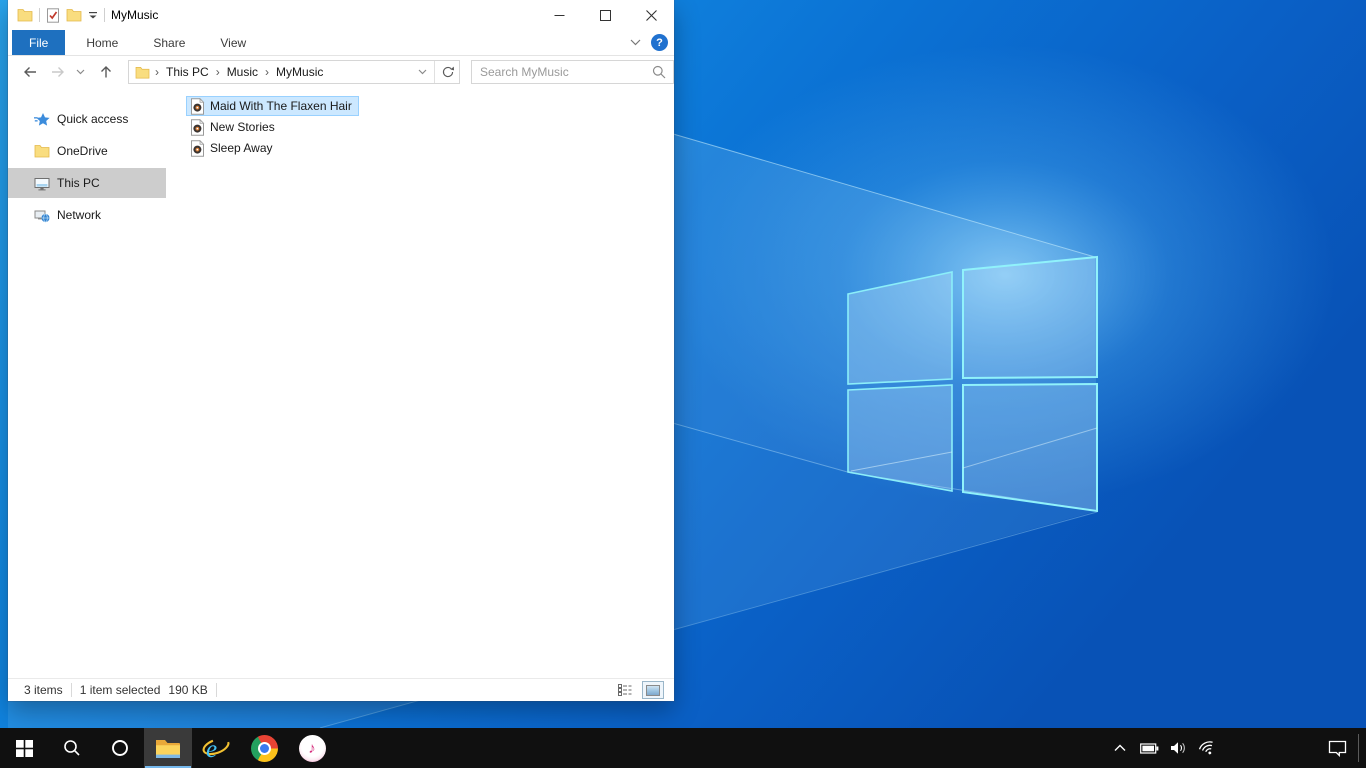  What do you see at coordinates (187, 72) in the screenshot?
I see `breadcrumb-this-pc: This PC` at bounding box center [187, 72].